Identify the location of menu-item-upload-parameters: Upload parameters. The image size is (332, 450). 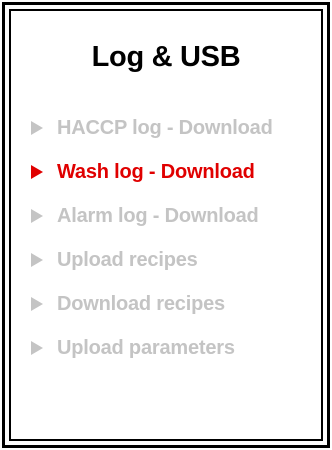
(133, 348).